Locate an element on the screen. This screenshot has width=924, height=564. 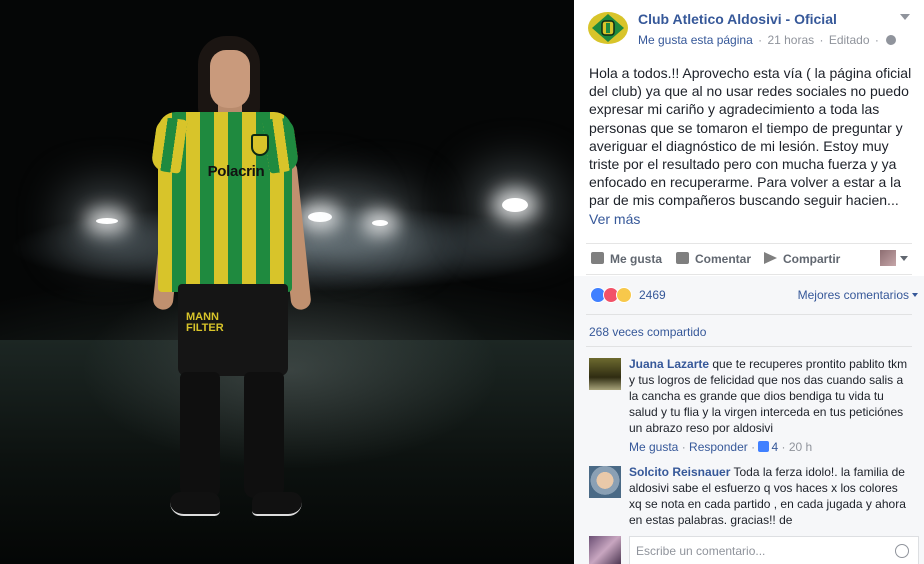
caret-down-icon is located at coordinates (915, 295).